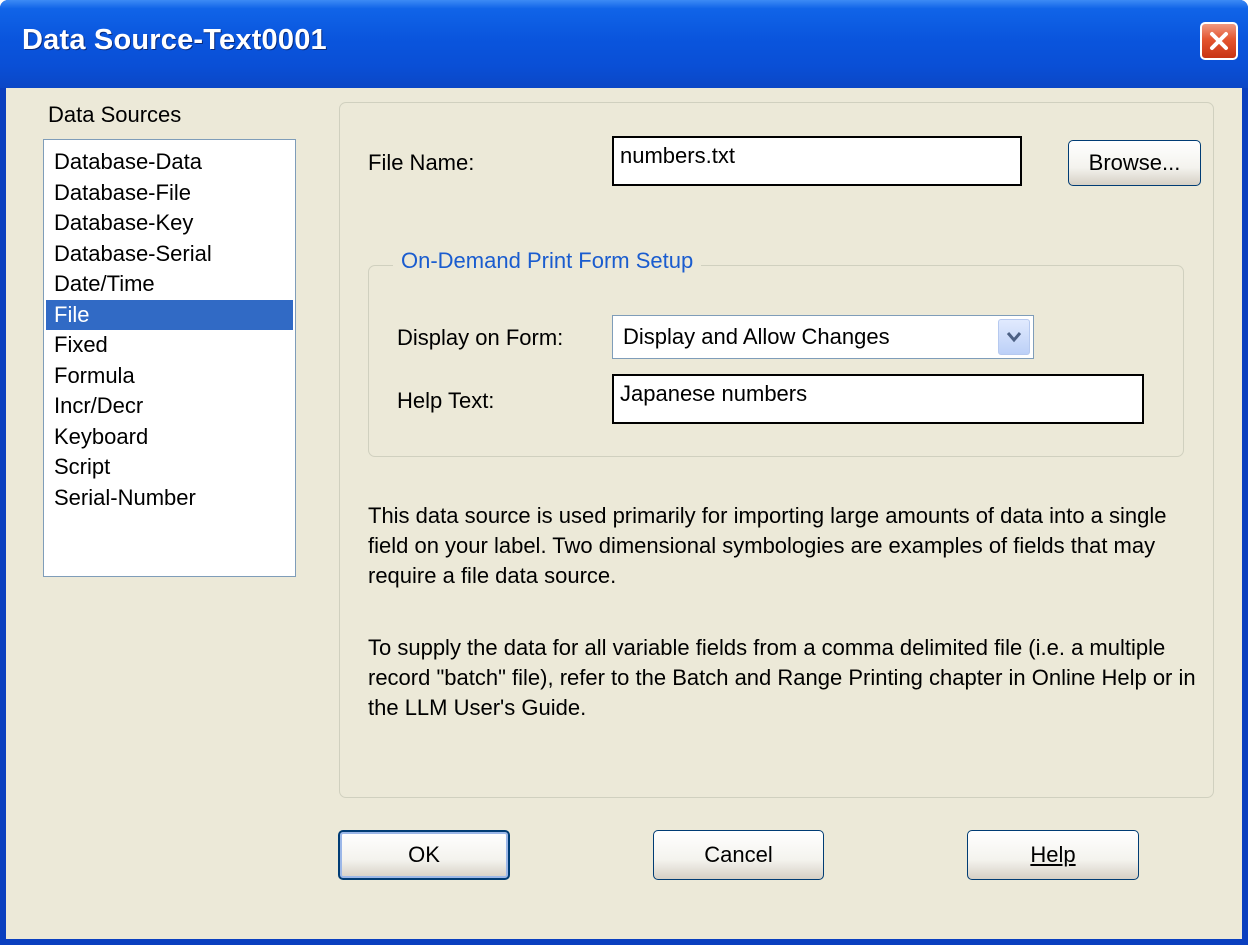  I want to click on data-sources-label: Data Sources, so click(115, 114).